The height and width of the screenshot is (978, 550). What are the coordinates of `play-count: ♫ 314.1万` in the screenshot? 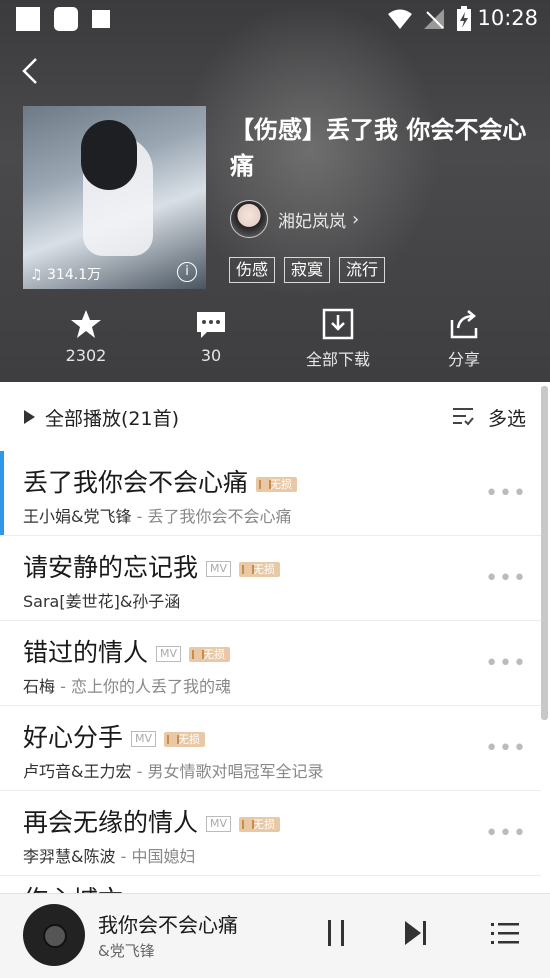 It's located at (66, 275).